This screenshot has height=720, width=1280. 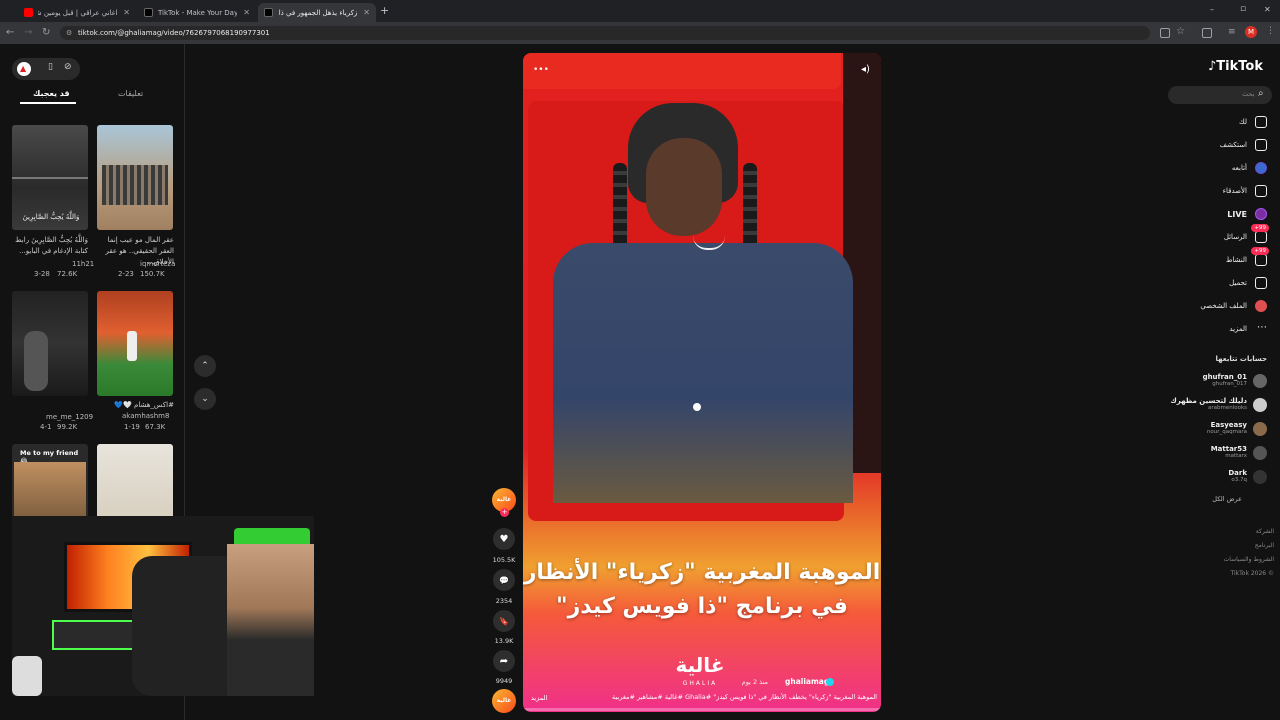 What do you see at coordinates (46, 33) in the screenshot?
I see `reload-icon: ↻` at bounding box center [46, 33].